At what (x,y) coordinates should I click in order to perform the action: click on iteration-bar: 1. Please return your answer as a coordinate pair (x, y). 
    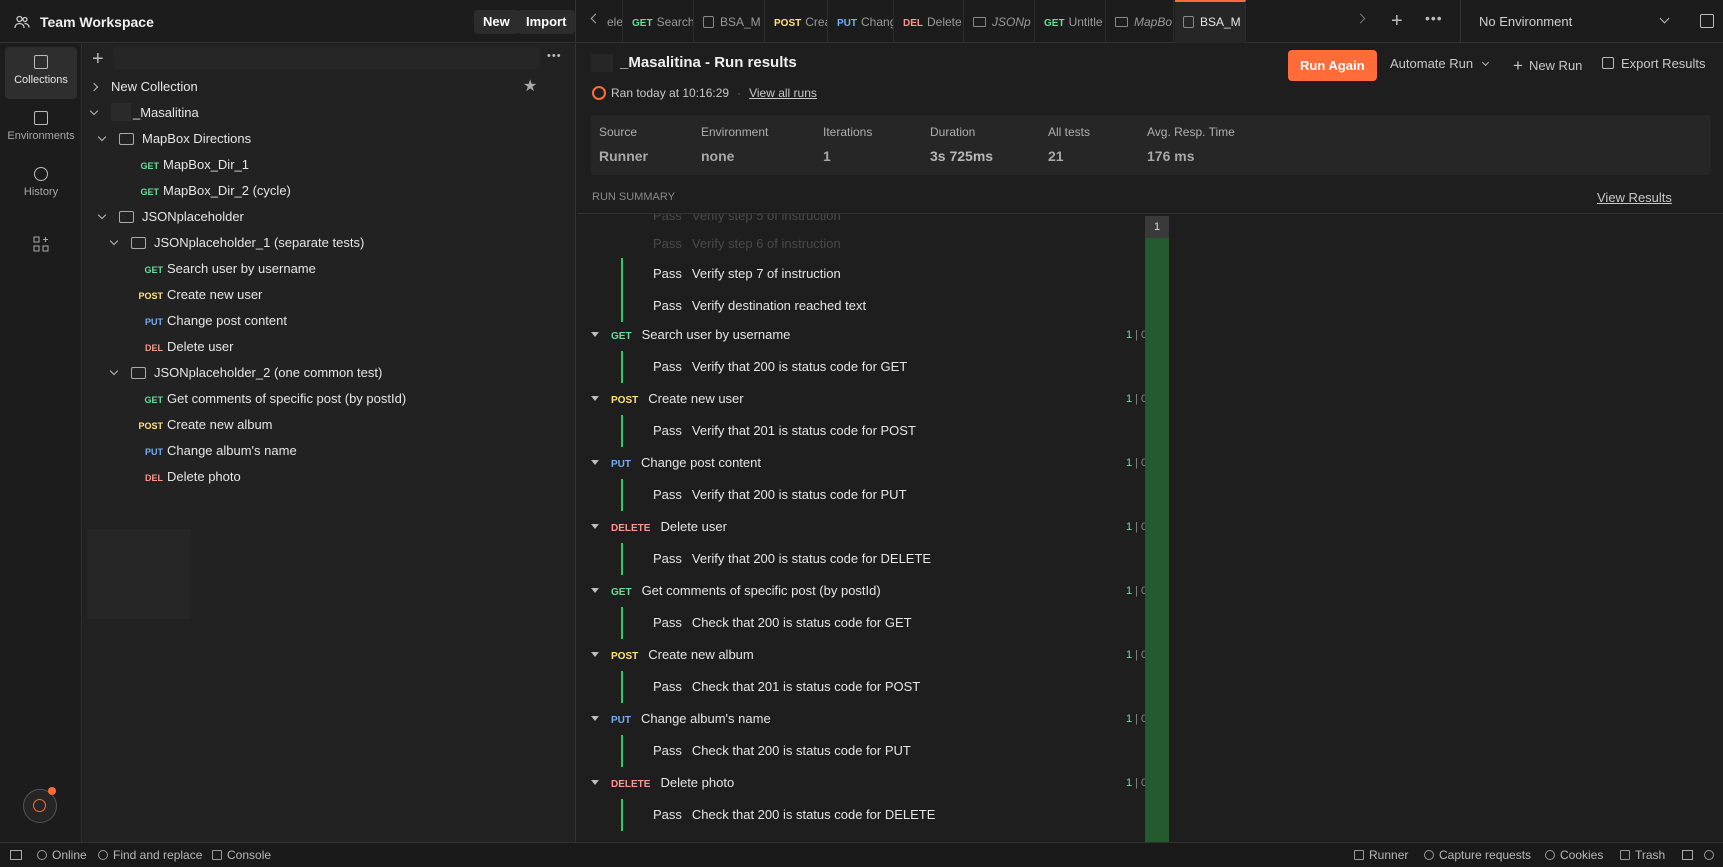
    Looking at the image, I should click on (1157, 529).